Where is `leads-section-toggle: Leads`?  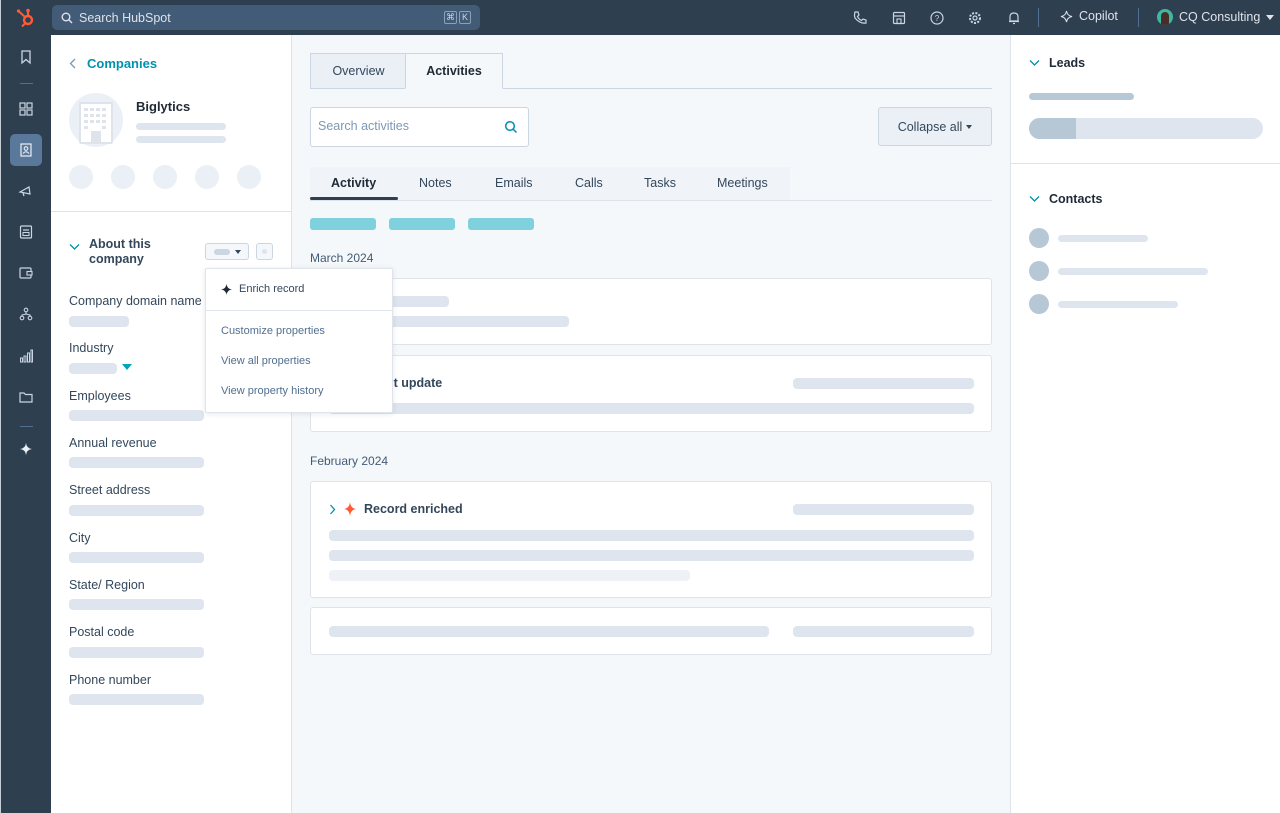
leads-section-toggle: Leads is located at coordinates (1057, 63).